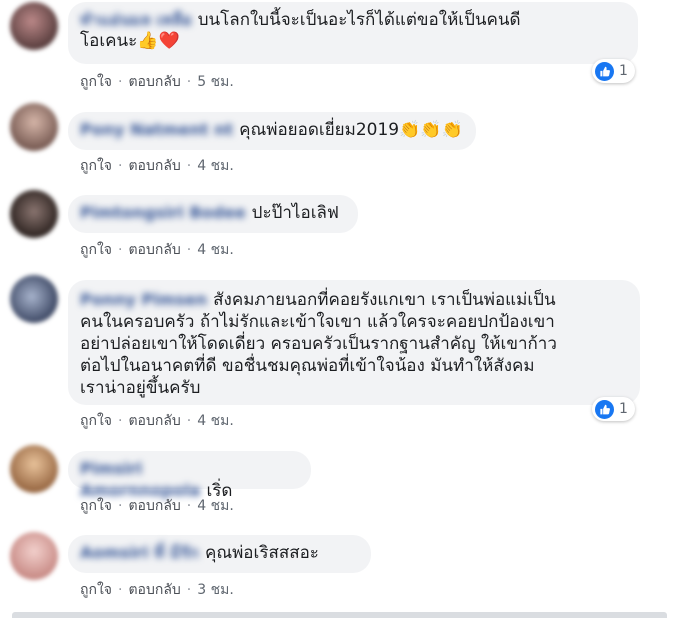 Image resolution: width=681 pixels, height=618 pixels. What do you see at coordinates (215, 82) in the screenshot?
I see `timestamp: 5 ชม.` at bounding box center [215, 82].